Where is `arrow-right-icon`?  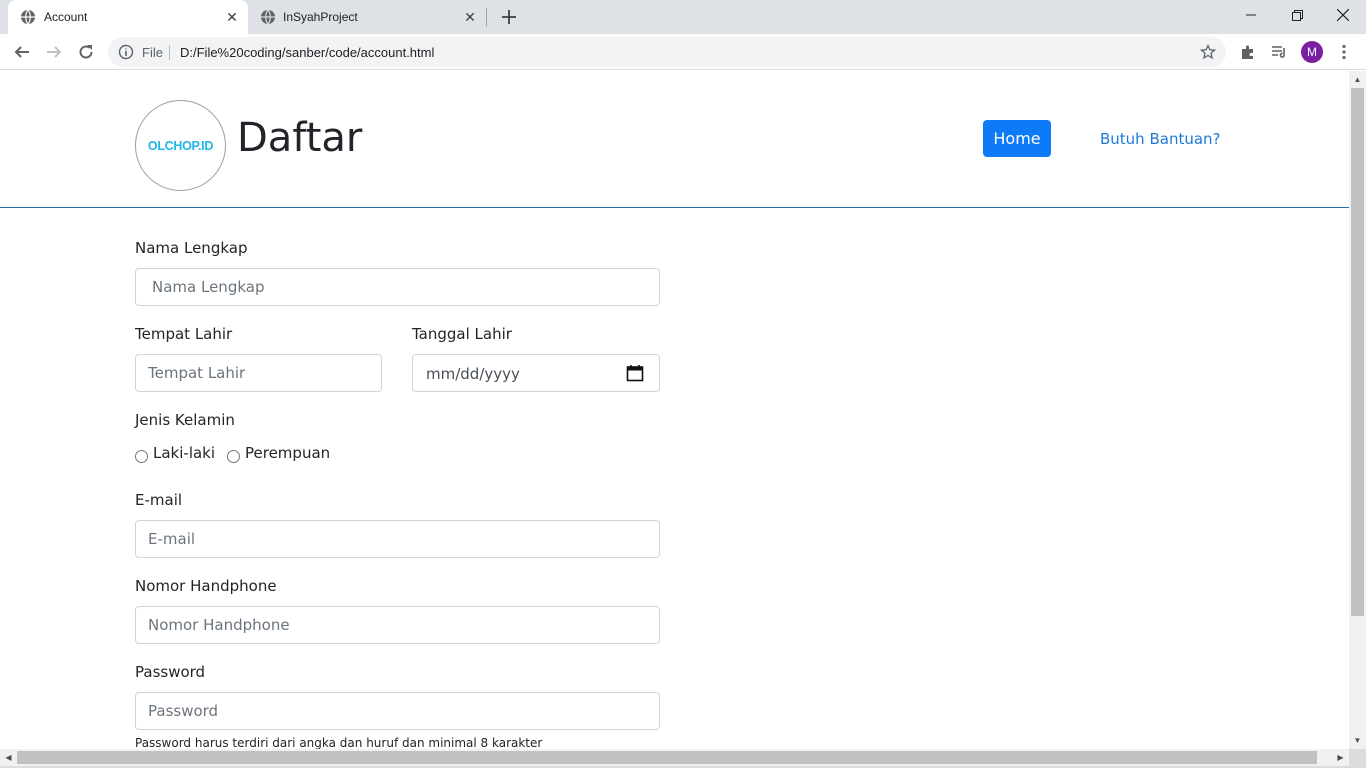 arrow-right-icon is located at coordinates (54, 52).